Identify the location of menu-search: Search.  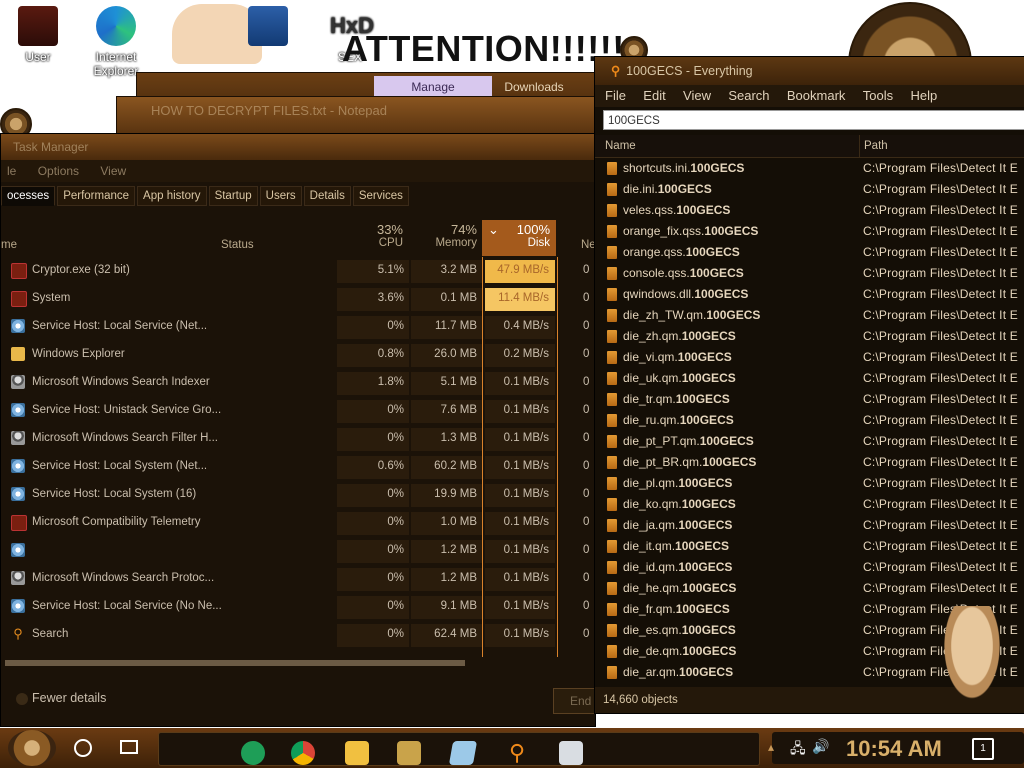
(748, 96).